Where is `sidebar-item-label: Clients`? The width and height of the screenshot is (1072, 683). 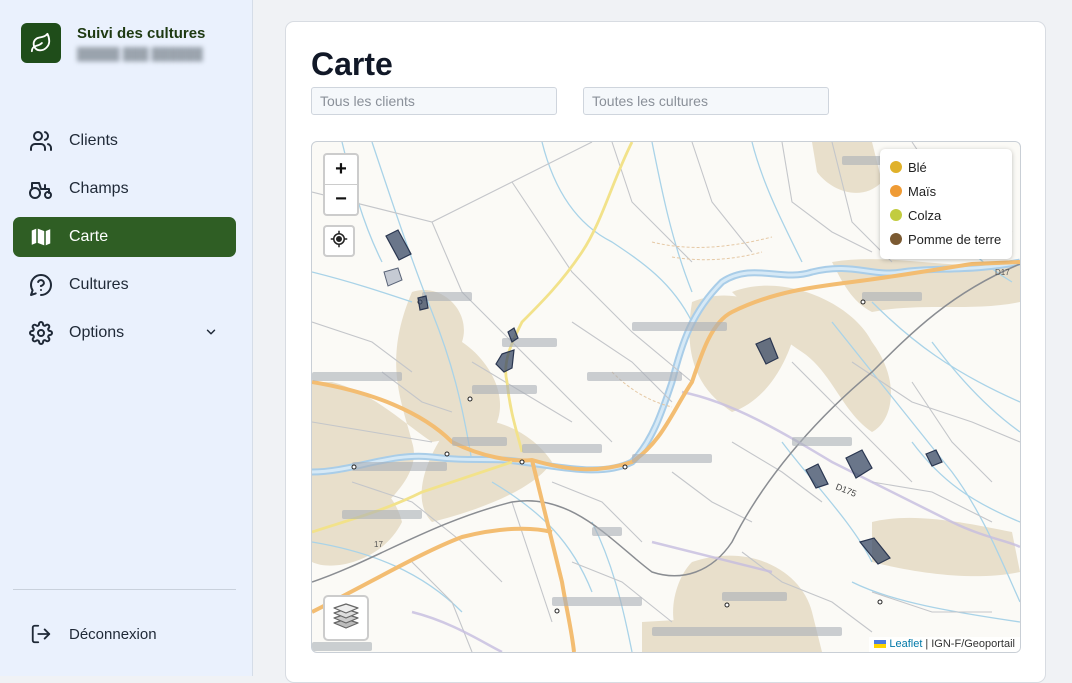 sidebar-item-label: Clients is located at coordinates (93, 140).